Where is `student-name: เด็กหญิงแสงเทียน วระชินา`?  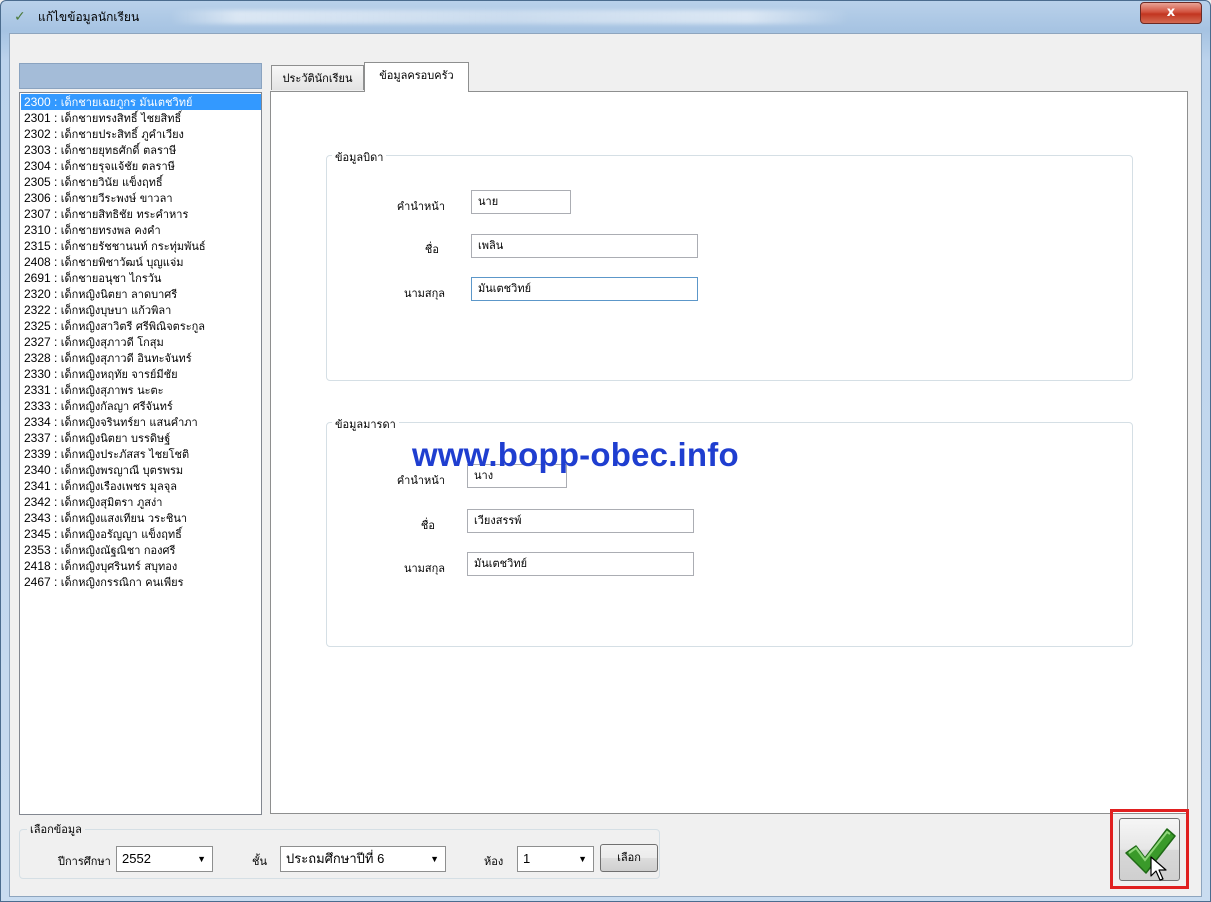 student-name: เด็กหญิงแสงเทียน วระชินา is located at coordinates (124, 518).